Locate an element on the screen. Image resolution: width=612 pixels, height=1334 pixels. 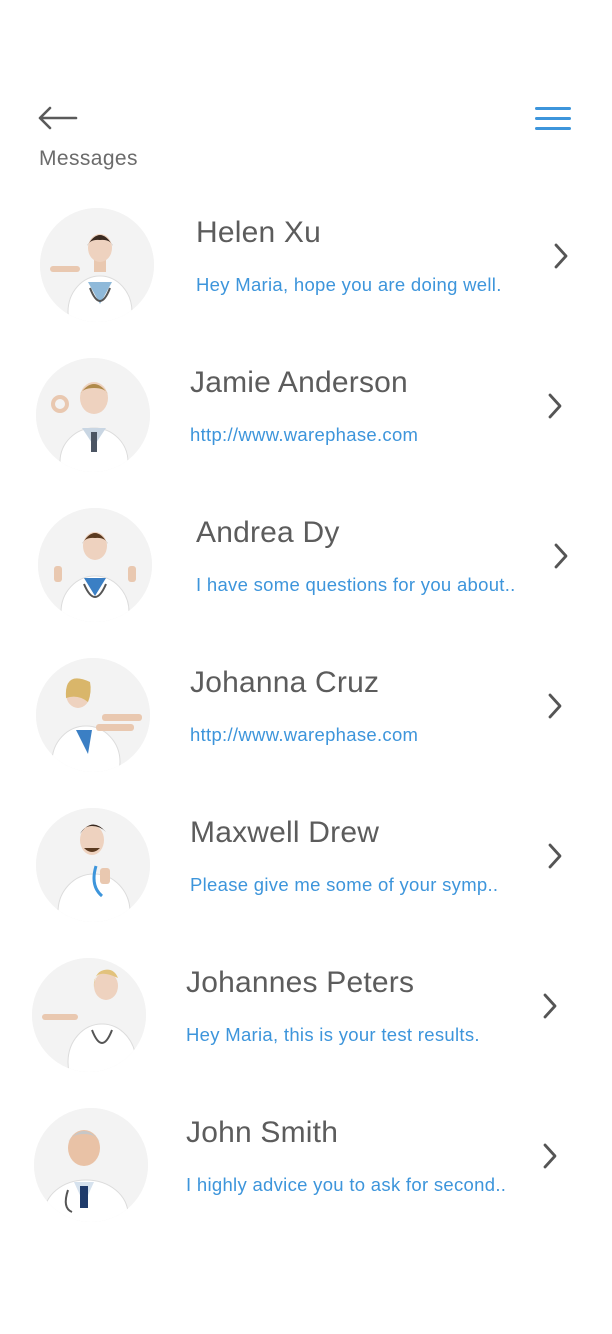
arrow-left-icon is located at coordinates (57, 120).